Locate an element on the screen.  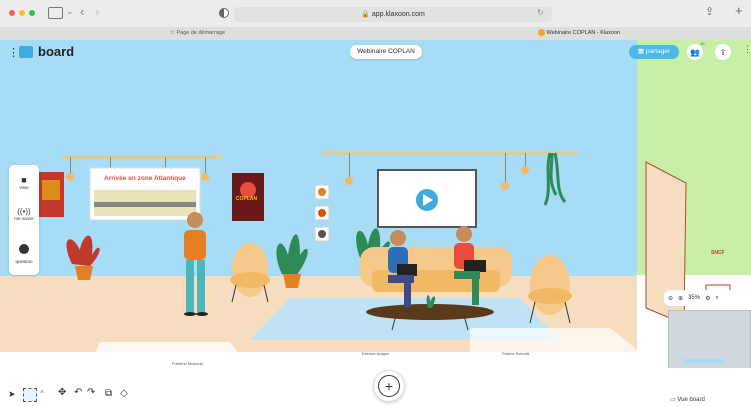
question-button: question is located at coordinates (24, 252).